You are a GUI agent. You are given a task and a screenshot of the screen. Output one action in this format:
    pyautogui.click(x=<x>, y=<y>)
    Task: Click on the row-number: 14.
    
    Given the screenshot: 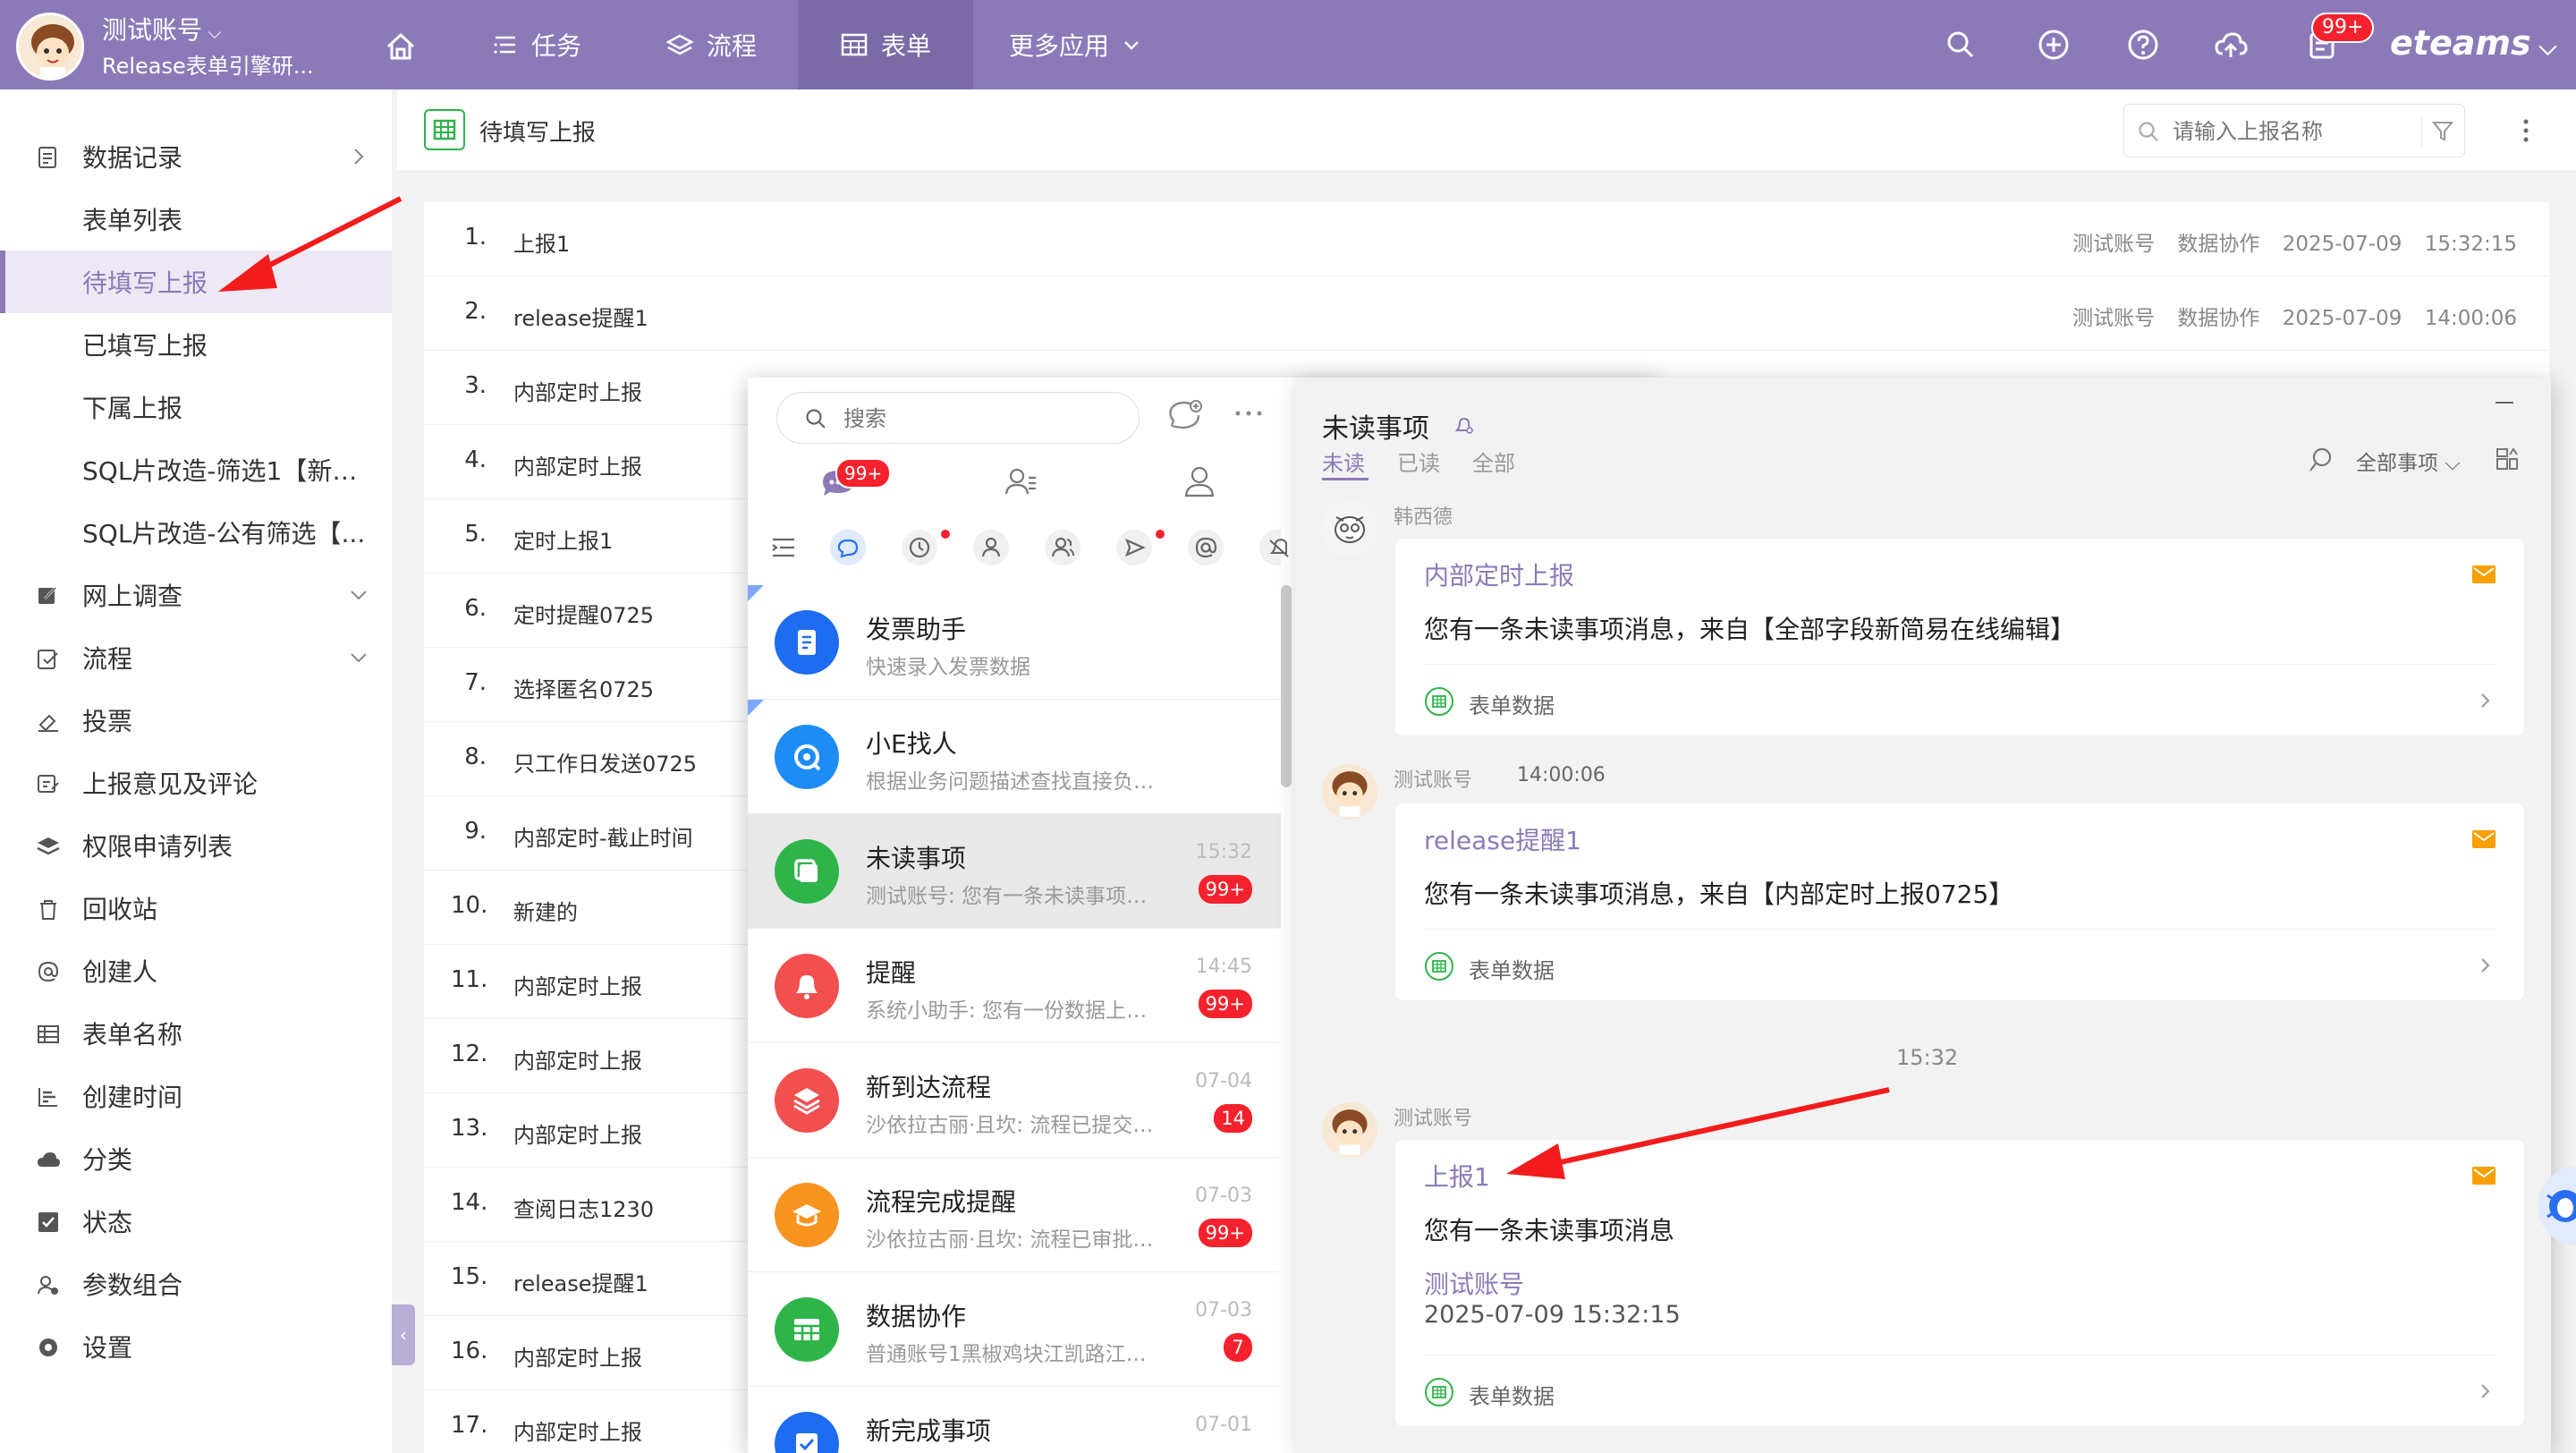 What is the action you would take?
    pyautogui.click(x=469, y=1202)
    